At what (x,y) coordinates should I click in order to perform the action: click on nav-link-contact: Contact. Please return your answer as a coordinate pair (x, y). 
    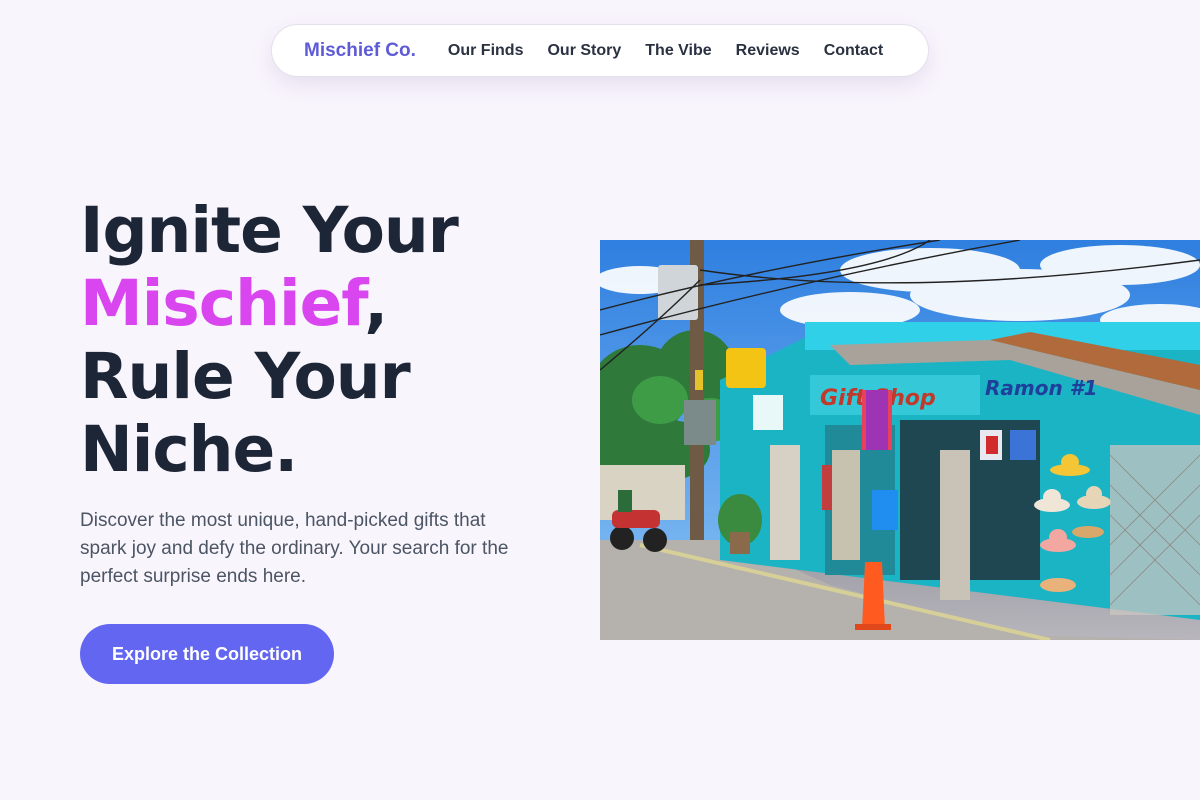
    Looking at the image, I should click on (854, 51).